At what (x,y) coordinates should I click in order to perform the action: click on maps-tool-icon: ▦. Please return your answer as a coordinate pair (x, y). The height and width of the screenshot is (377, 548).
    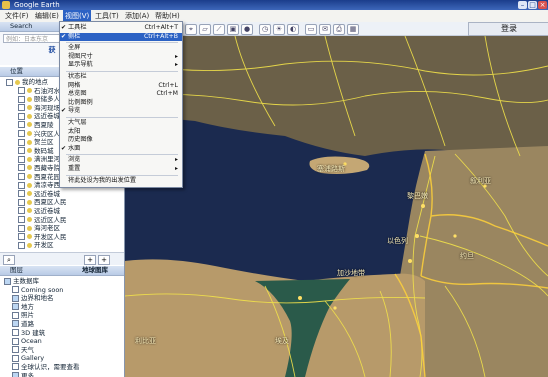
    Looking at the image, I should click on (353, 29).